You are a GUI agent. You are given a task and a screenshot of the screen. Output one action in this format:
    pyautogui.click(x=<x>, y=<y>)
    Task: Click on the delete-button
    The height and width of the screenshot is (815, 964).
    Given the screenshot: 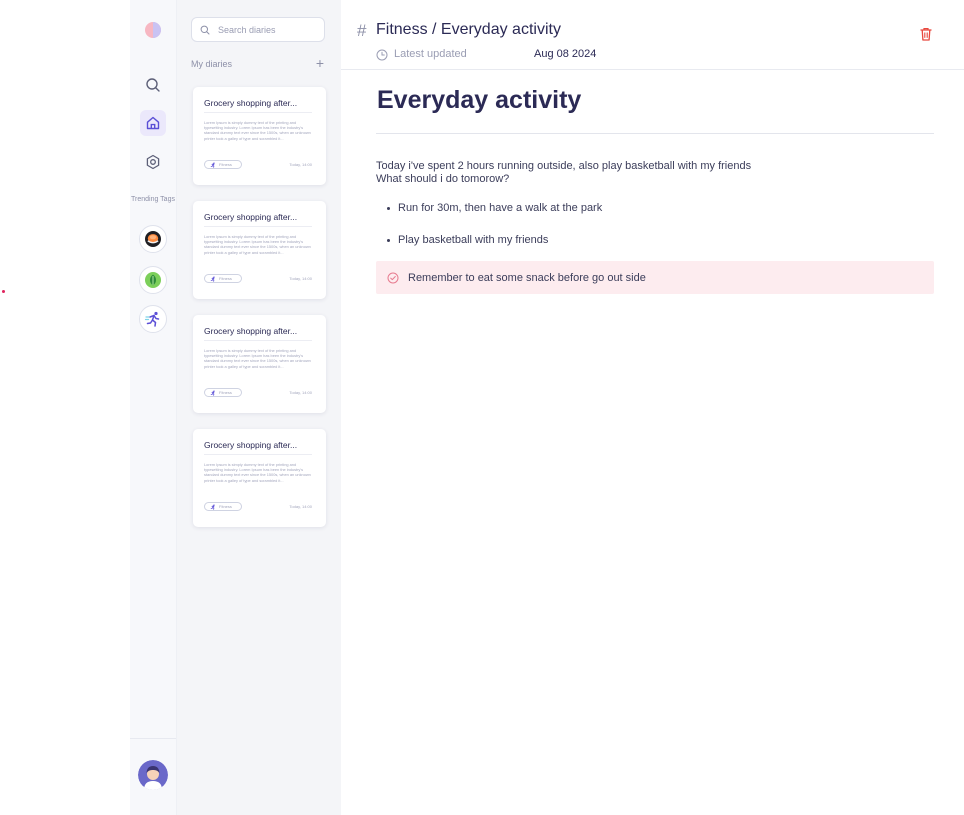 What is the action you would take?
    pyautogui.click(x=926, y=34)
    